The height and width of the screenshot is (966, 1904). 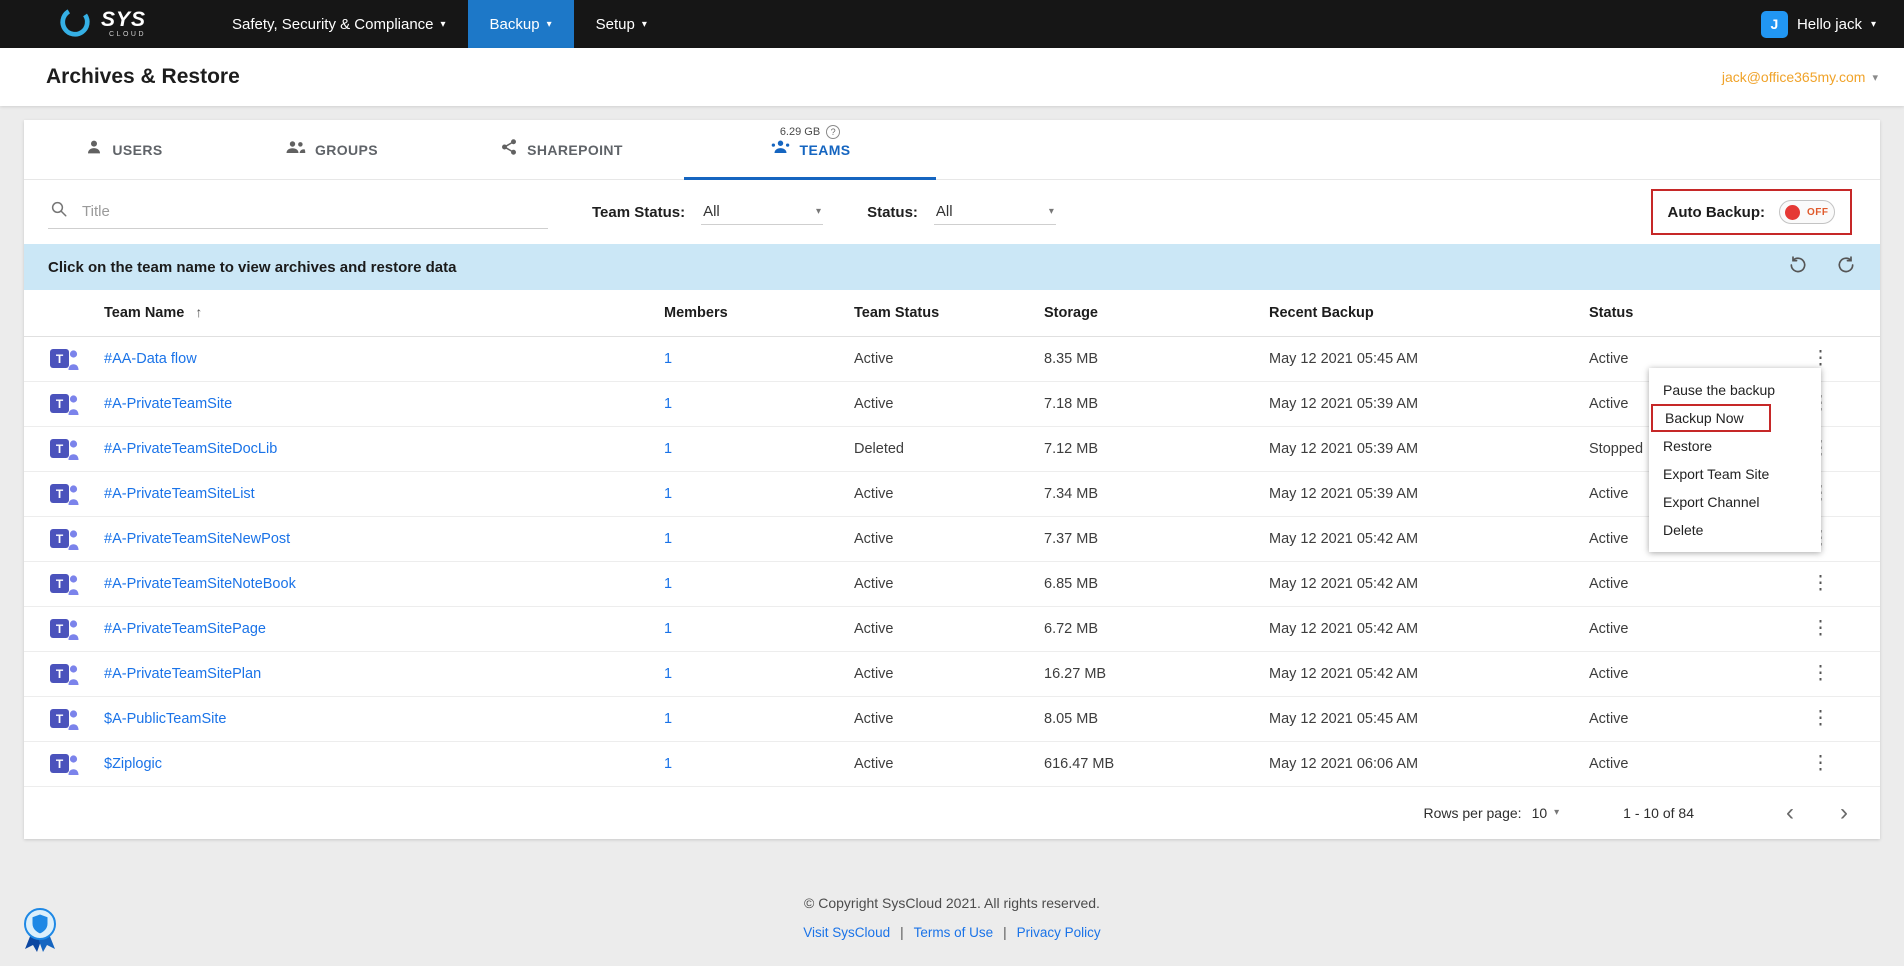 I want to click on teams-storage-size: 6.29 GB, so click(x=800, y=132).